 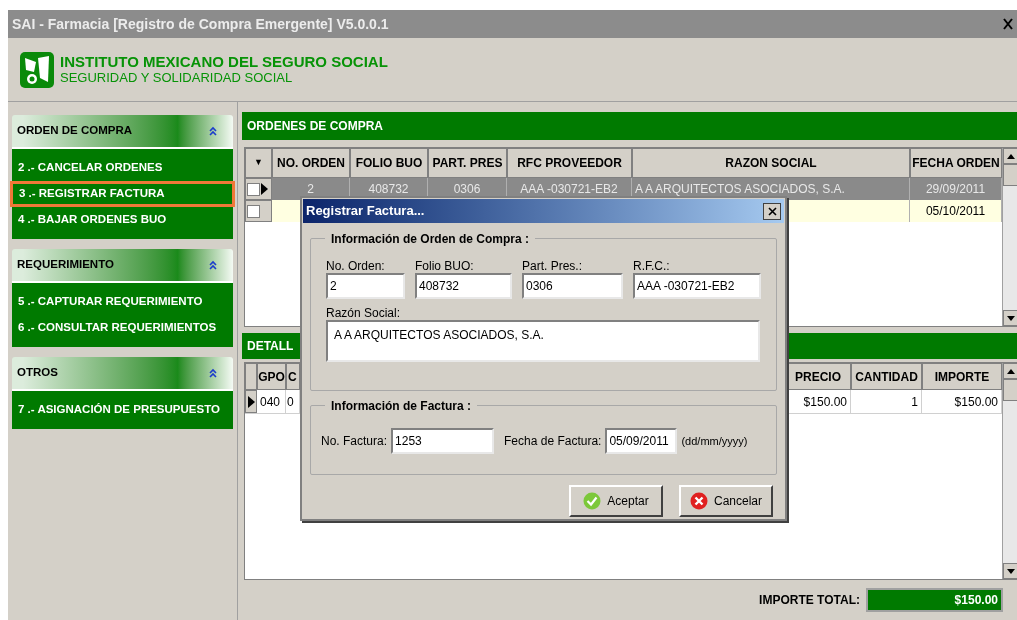 What do you see at coordinates (354, 441) in the screenshot?
I see `field-label: No. Factura:` at bounding box center [354, 441].